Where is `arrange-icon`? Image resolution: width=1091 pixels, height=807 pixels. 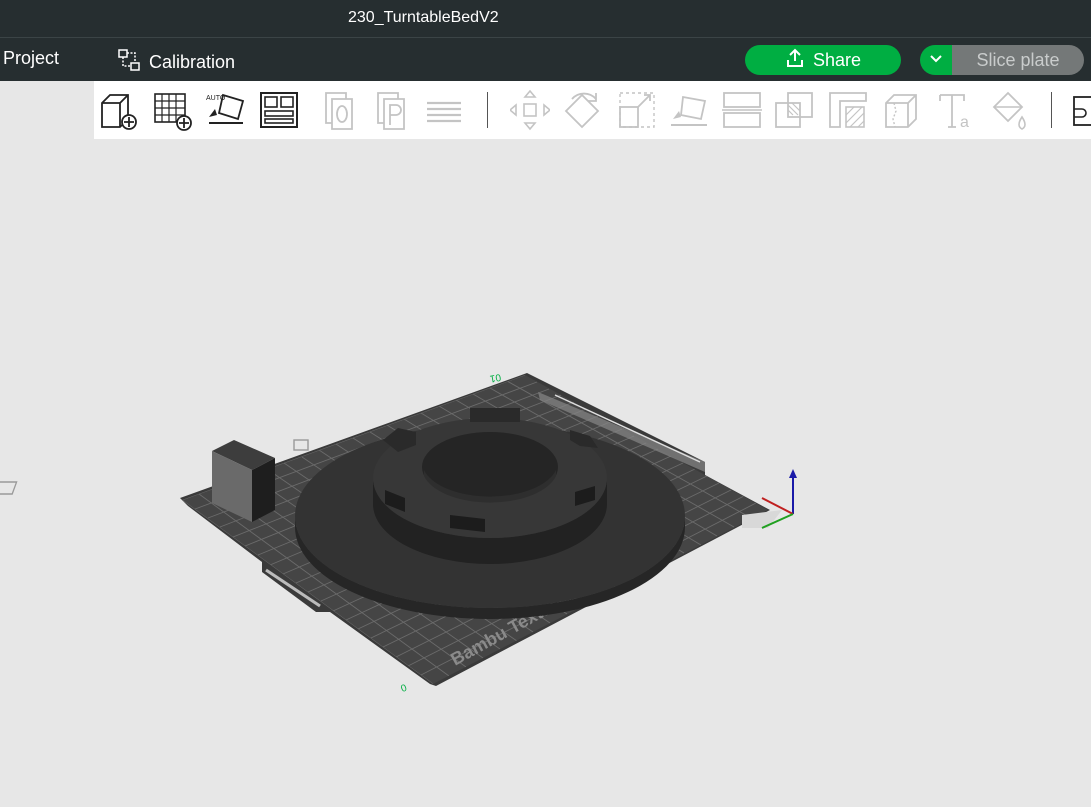
arrange-icon is located at coordinates (279, 110).